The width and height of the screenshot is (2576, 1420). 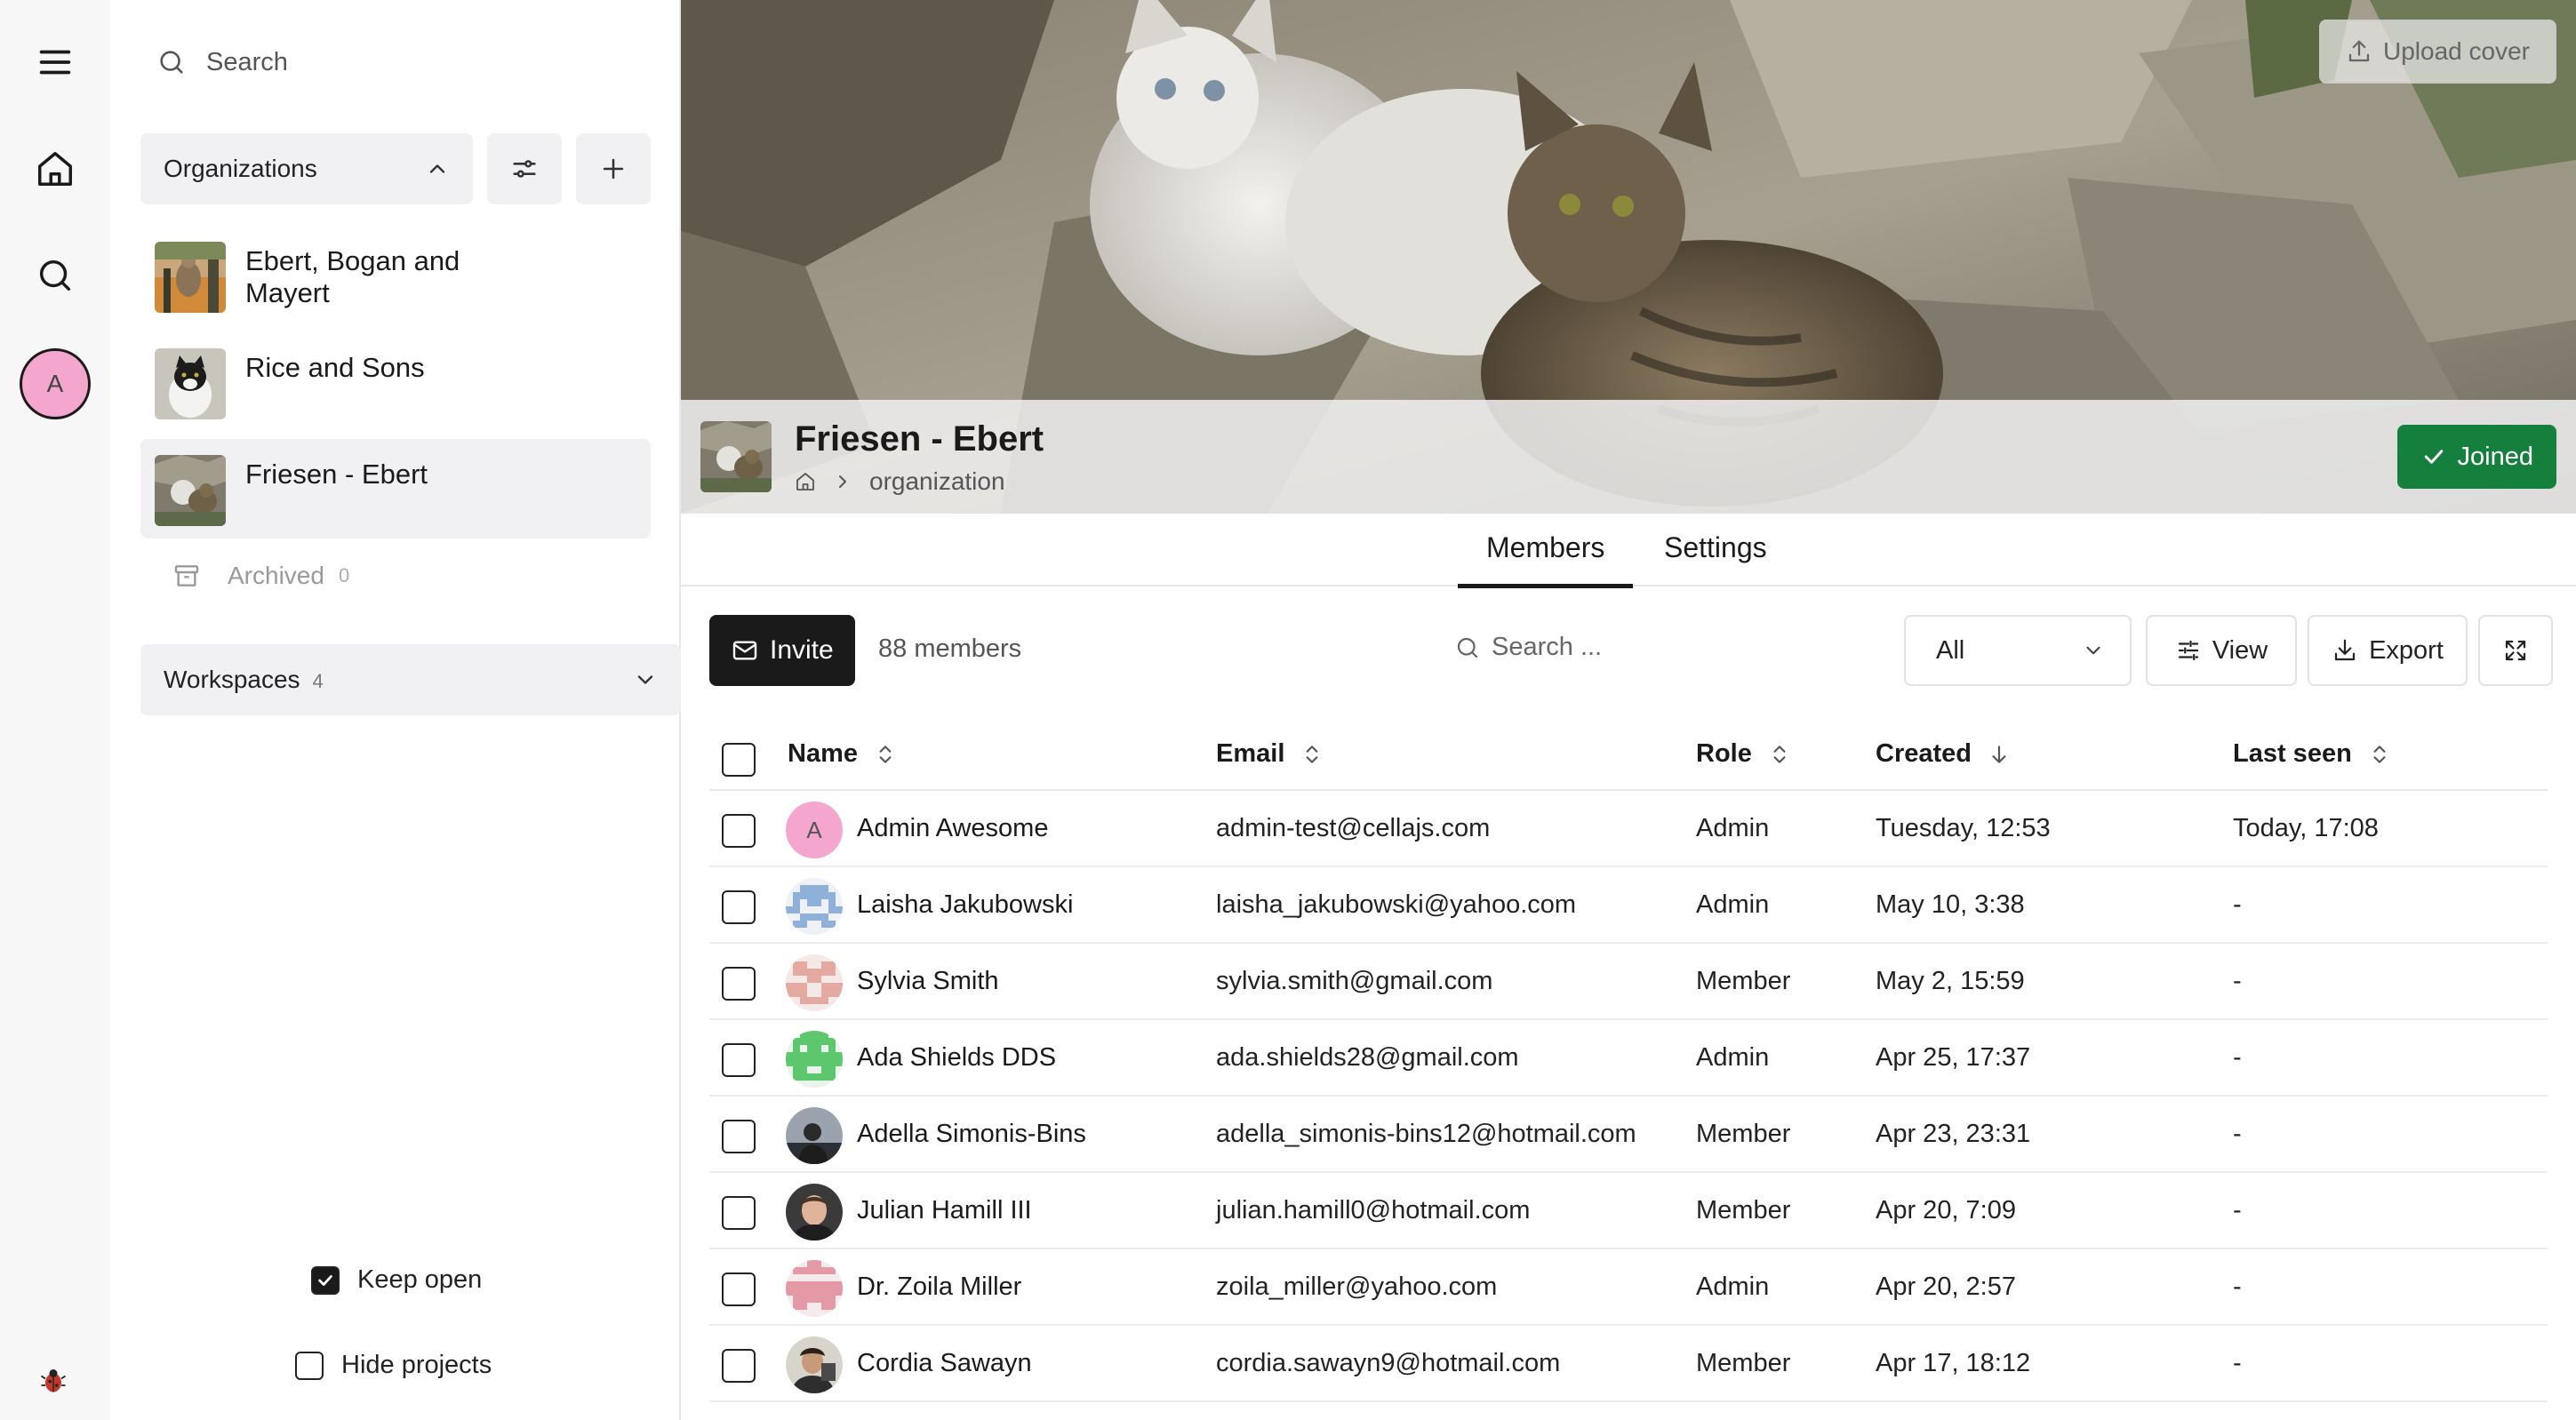 I want to click on member-role: Member, so click(x=1743, y=1134).